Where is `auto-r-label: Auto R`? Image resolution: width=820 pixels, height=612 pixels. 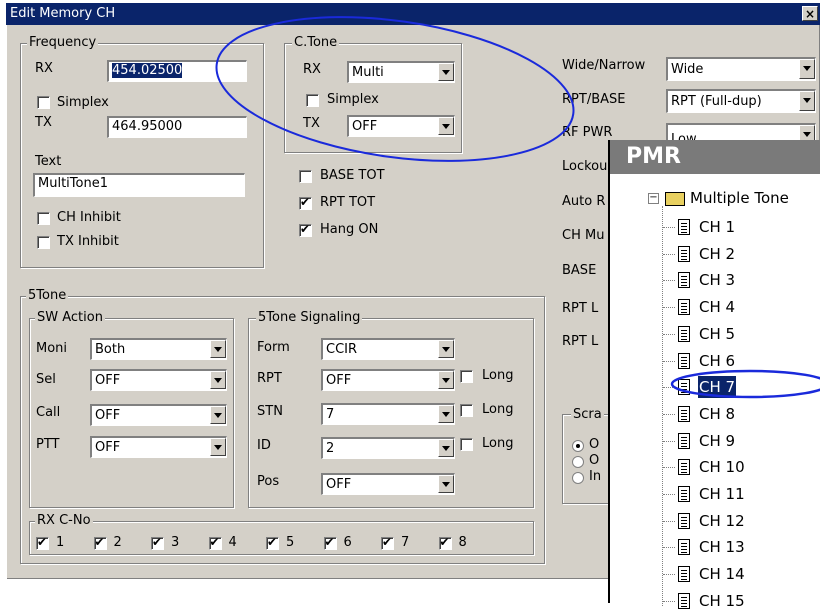
auto-r-label: Auto R is located at coordinates (584, 201).